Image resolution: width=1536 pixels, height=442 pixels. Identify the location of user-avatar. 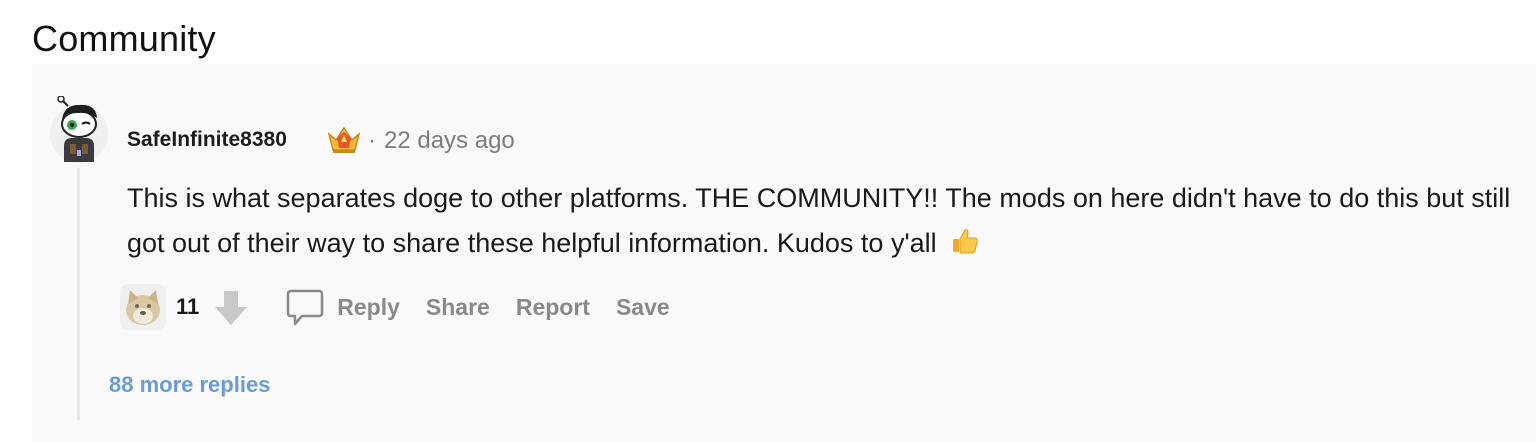
(79, 132).